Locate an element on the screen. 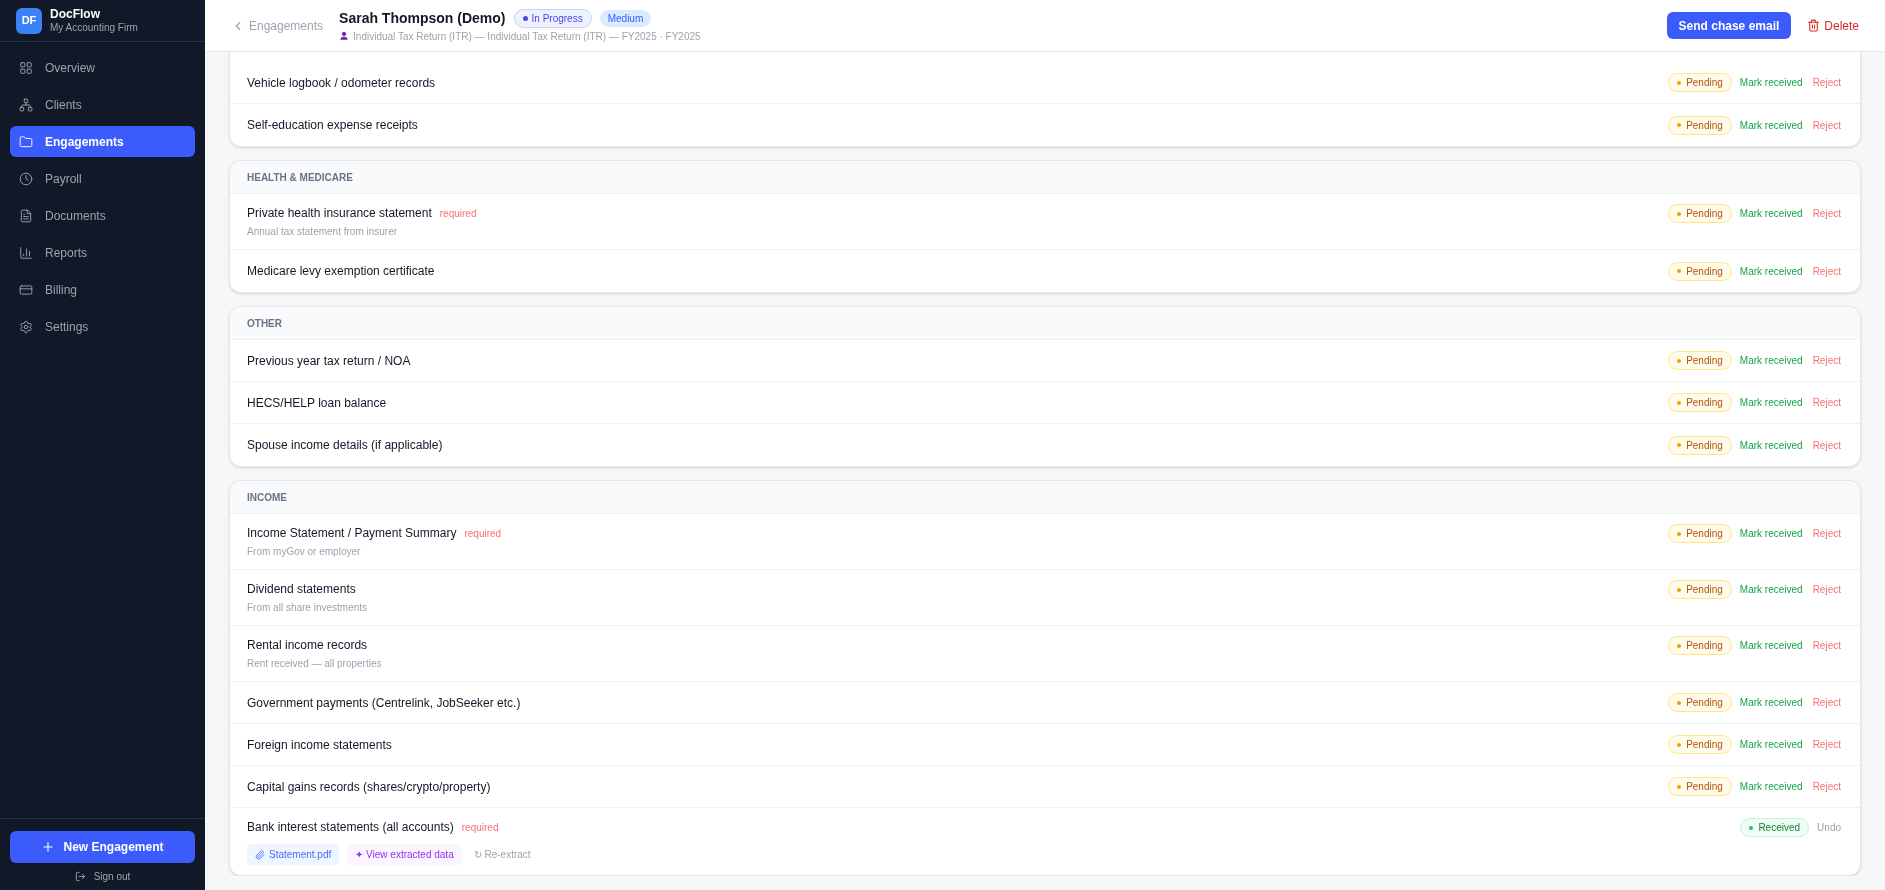  document-name: Government payments (Centrelink, JobSeeker etc.) is located at coordinates (384, 703).